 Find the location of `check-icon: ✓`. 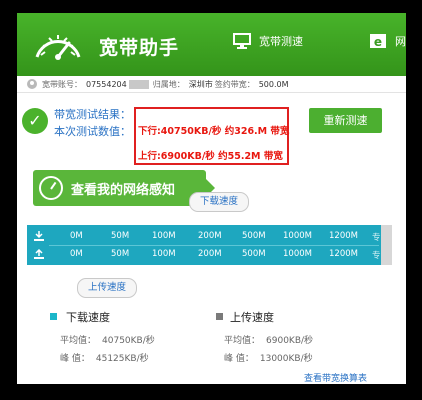

check-icon: ✓ is located at coordinates (35, 121).